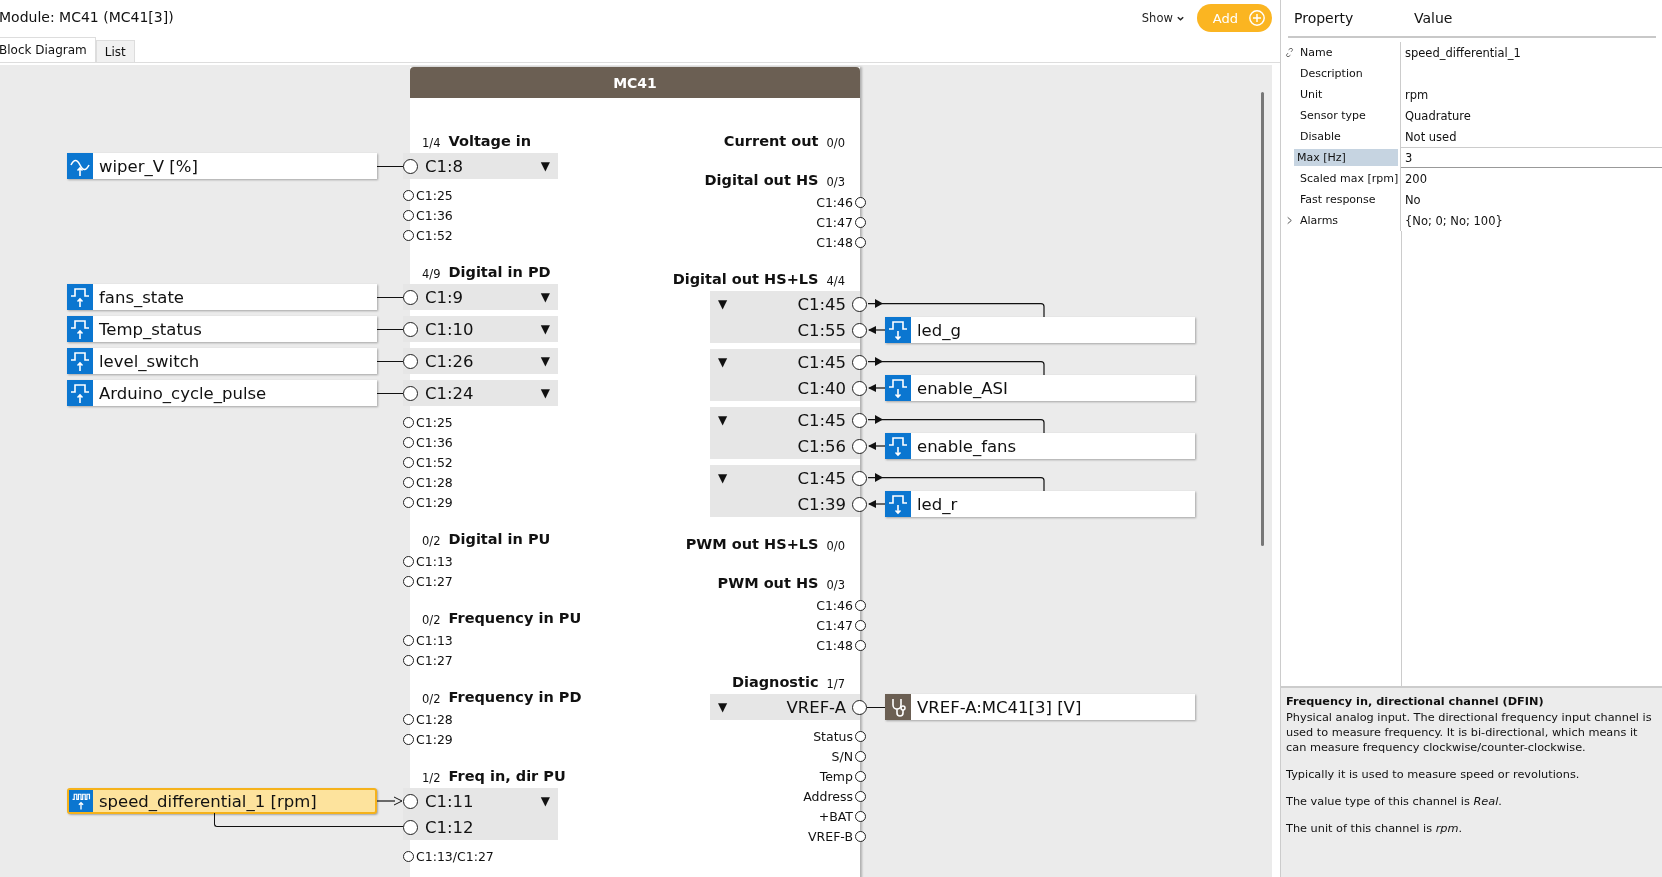 This screenshot has height=877, width=1662. What do you see at coordinates (821, 388) in the screenshot?
I see `pin-label: C1:40` at bounding box center [821, 388].